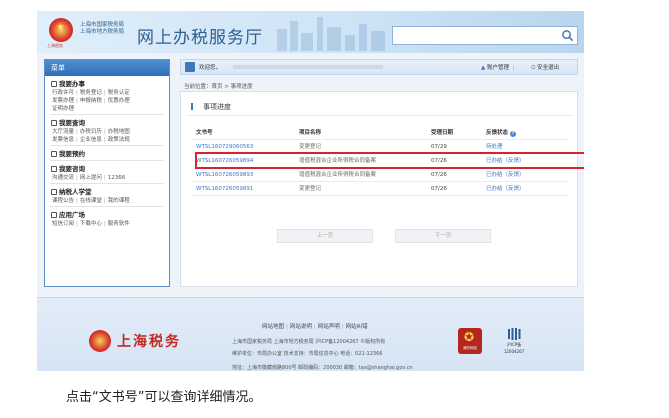 The width and height of the screenshot is (669, 418). I want to click on icp-badge: 沪ICP备 12004267, so click(514, 343).